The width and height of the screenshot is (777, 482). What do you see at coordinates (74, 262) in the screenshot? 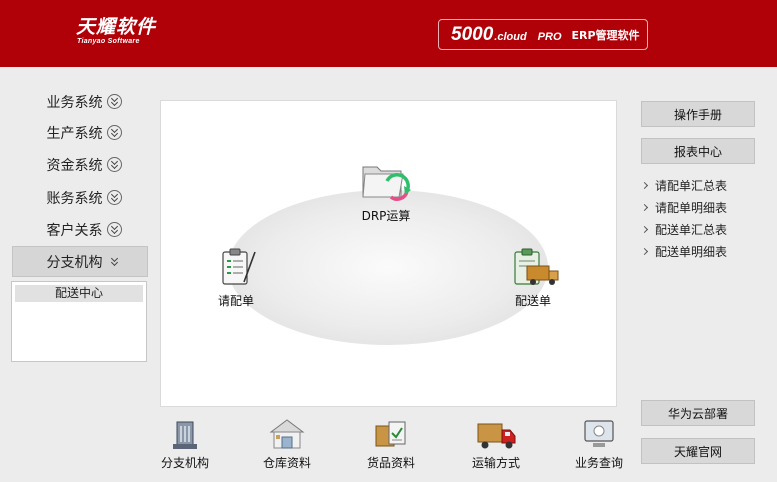
I see `nav-item-label: 分支机构` at bounding box center [74, 262].